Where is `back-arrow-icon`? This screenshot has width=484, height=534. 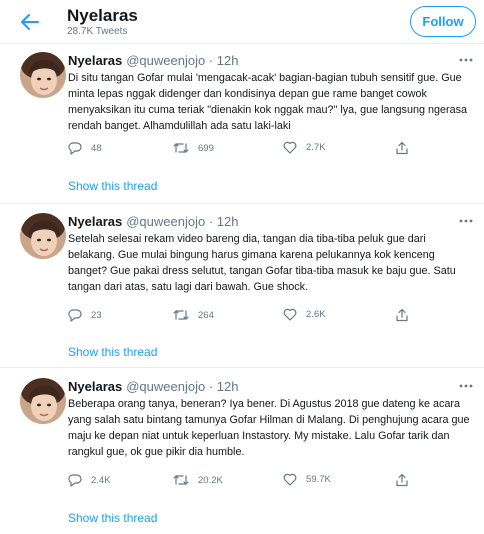 back-arrow-icon is located at coordinates (30, 22).